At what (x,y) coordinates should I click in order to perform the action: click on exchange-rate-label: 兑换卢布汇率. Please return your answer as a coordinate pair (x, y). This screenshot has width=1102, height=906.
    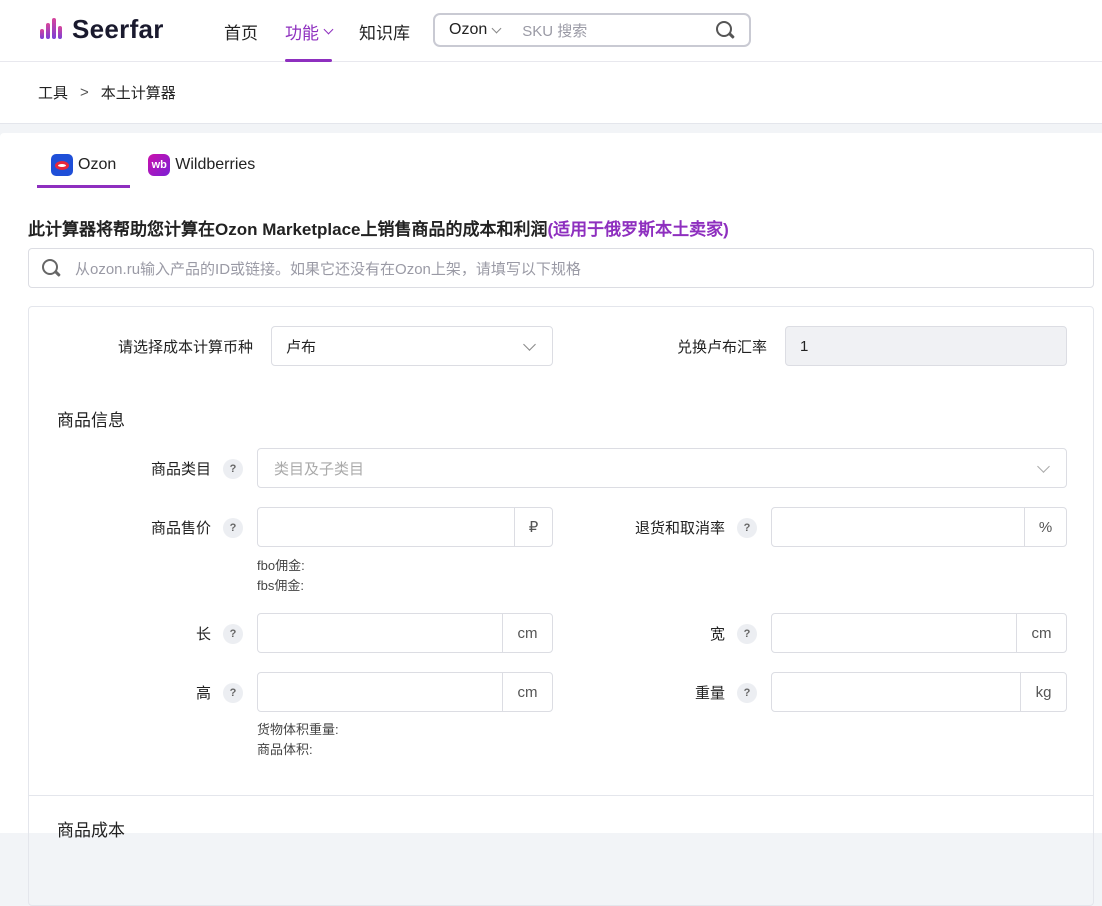
    Looking at the image, I should click on (721, 347).